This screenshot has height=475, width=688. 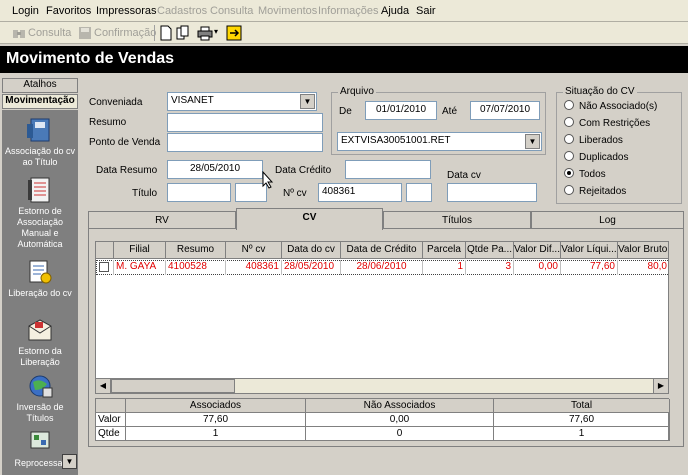 What do you see at coordinates (492, 192) in the screenshot?
I see `data-cv-input` at bounding box center [492, 192].